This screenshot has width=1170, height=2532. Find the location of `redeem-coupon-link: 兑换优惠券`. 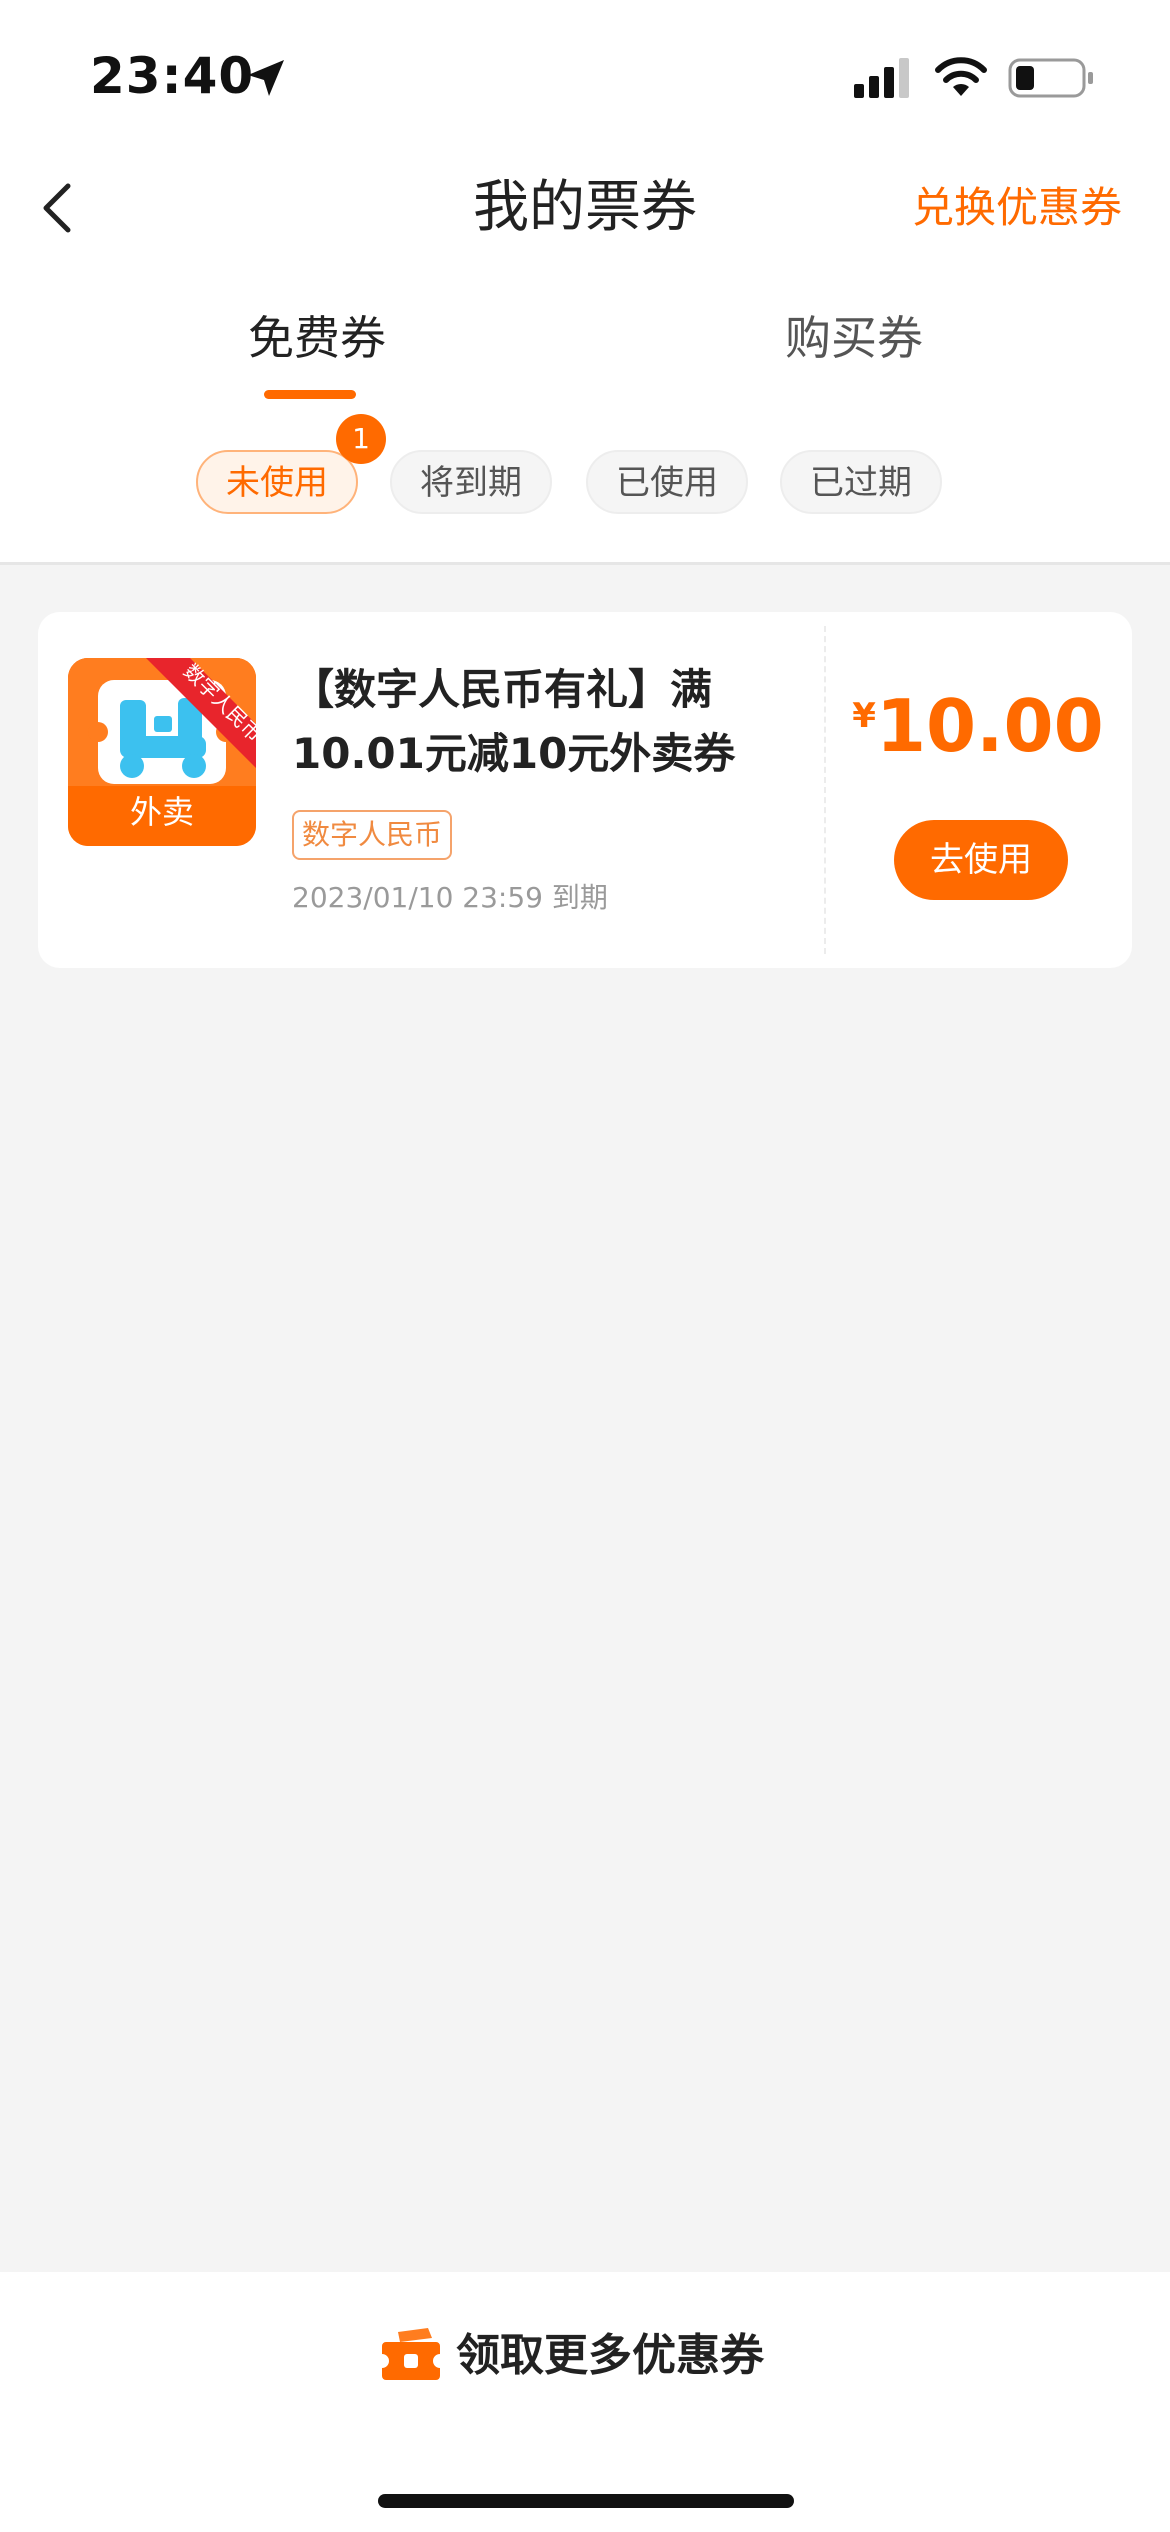

redeem-coupon-link: 兑换优惠券 is located at coordinates (1017, 208).